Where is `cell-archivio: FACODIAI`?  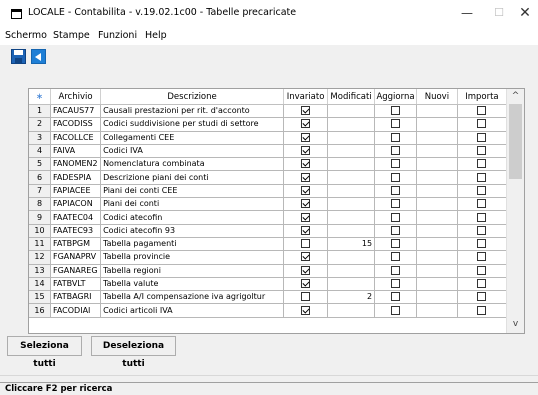
cell-archivio: FACODIAI is located at coordinates (76, 310).